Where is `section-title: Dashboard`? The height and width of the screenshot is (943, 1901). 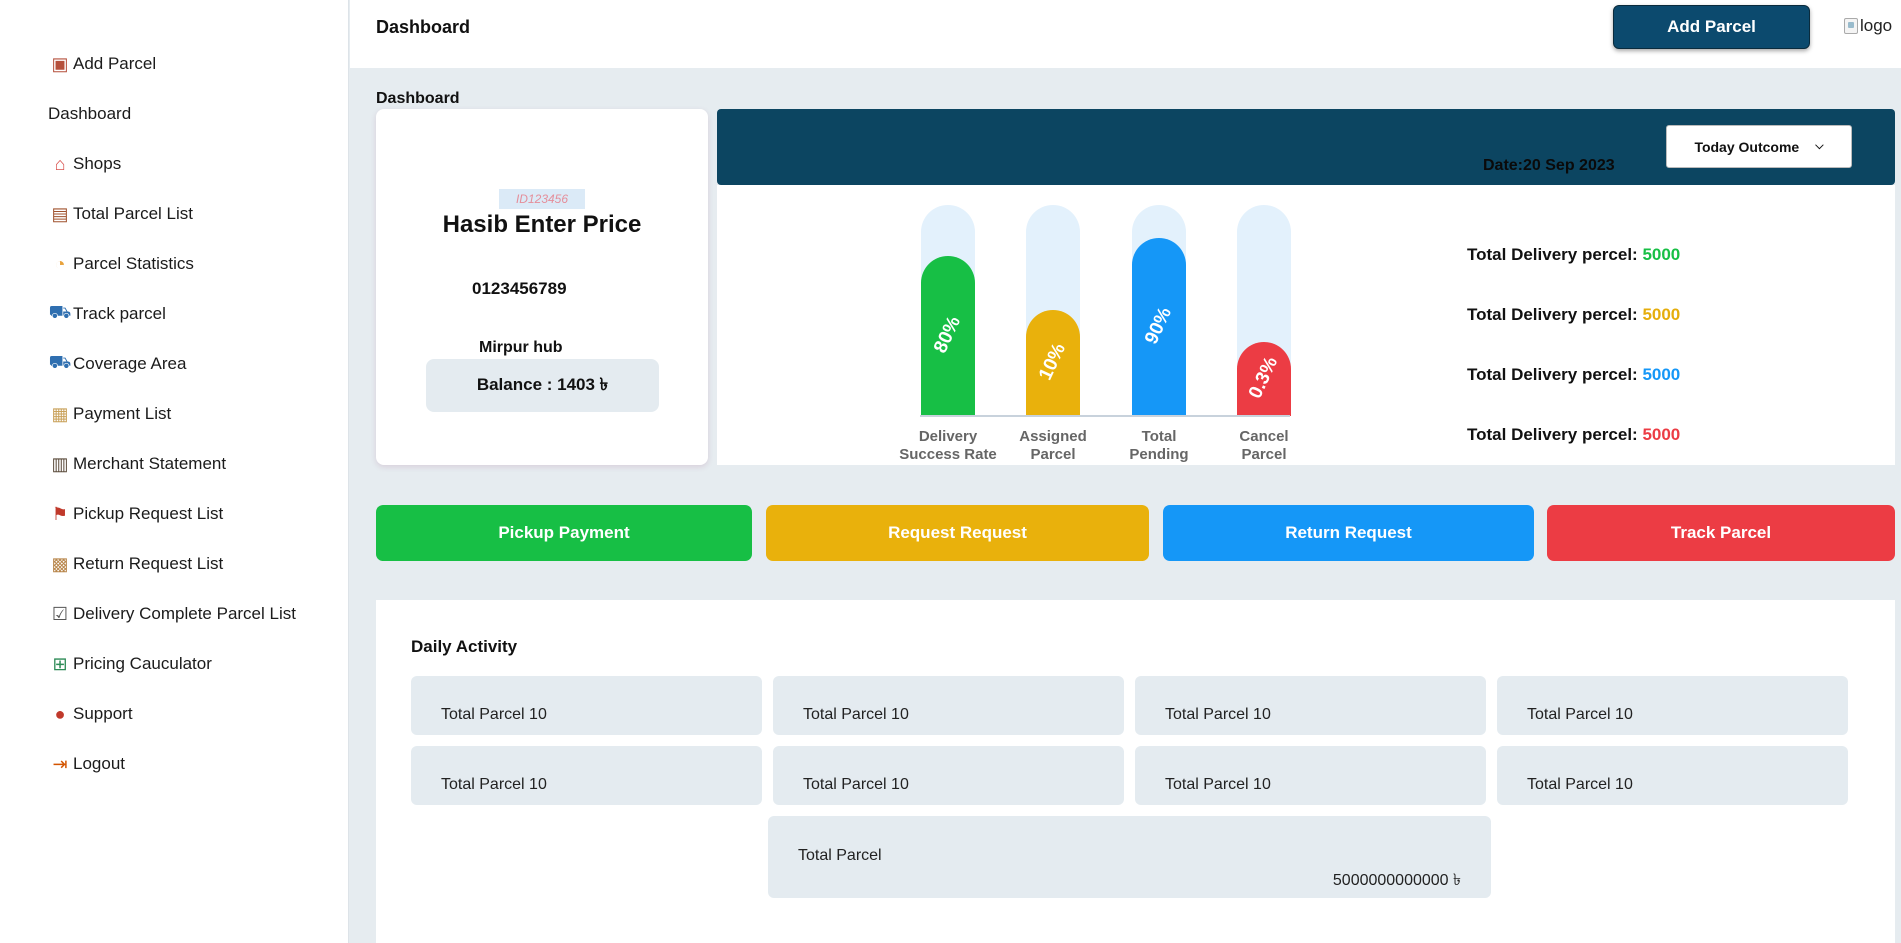
section-title: Dashboard is located at coordinates (418, 98).